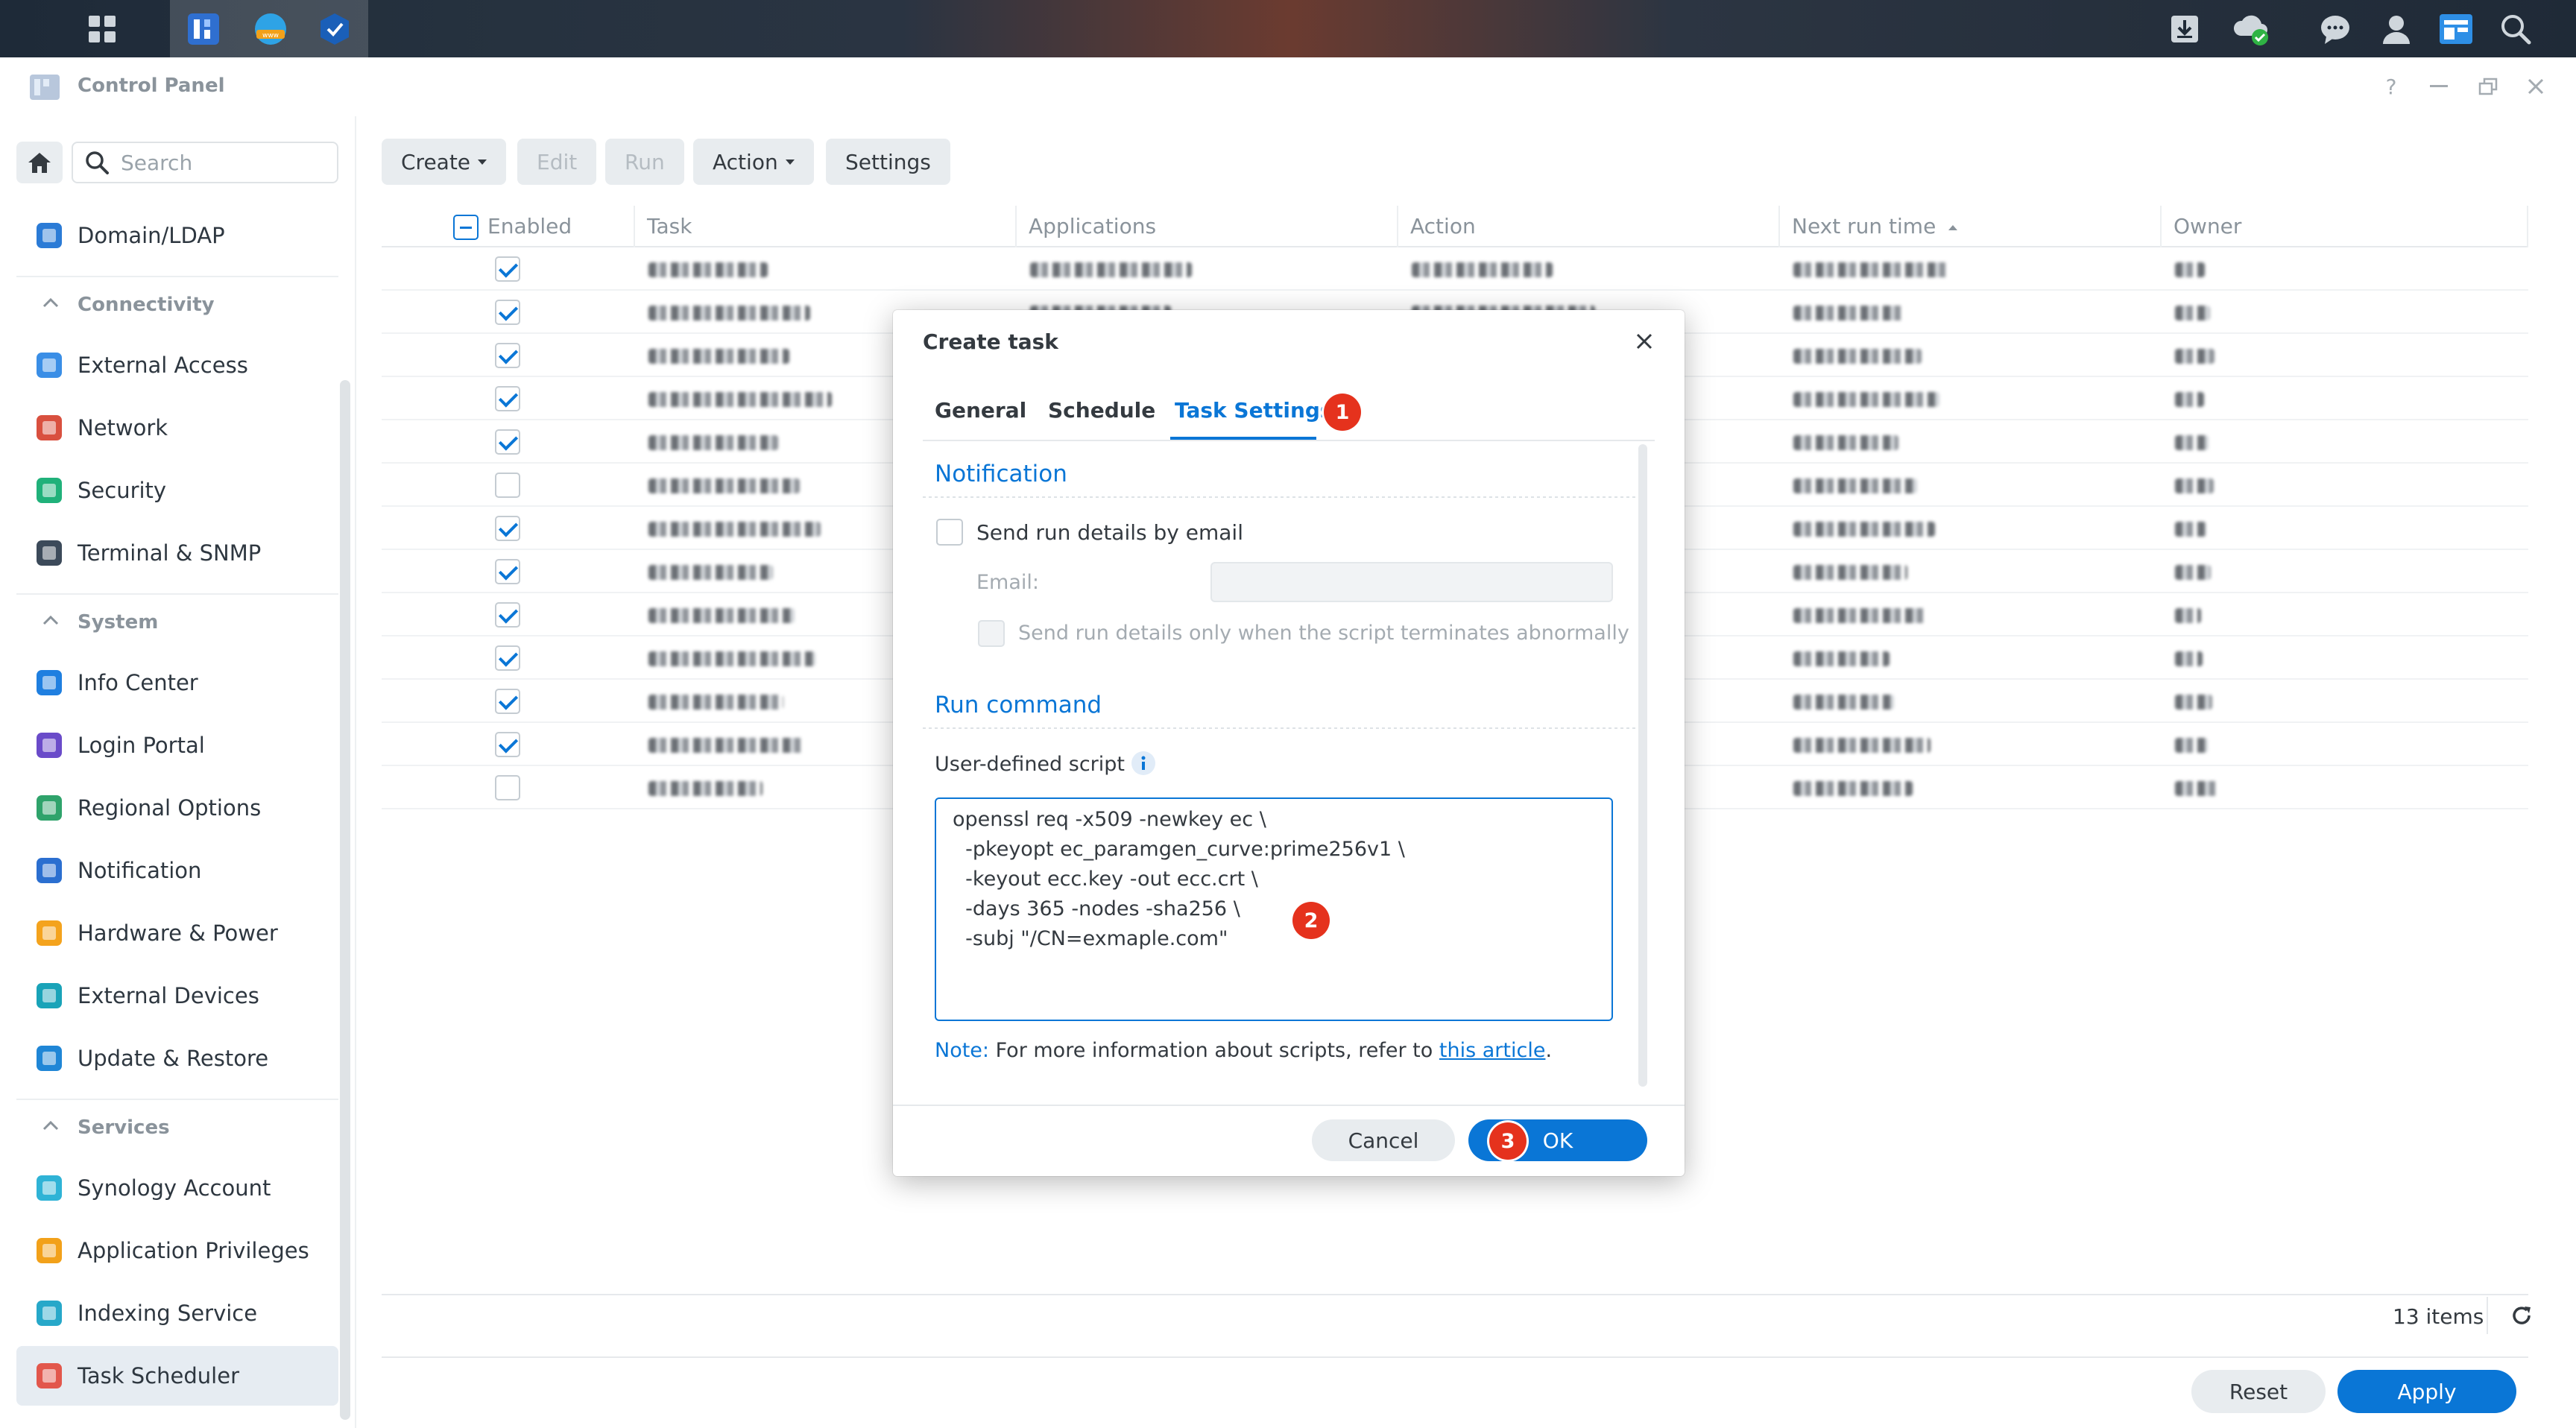  Describe the element at coordinates (1288, 86) in the screenshot. I see `window-titlebar` at that location.